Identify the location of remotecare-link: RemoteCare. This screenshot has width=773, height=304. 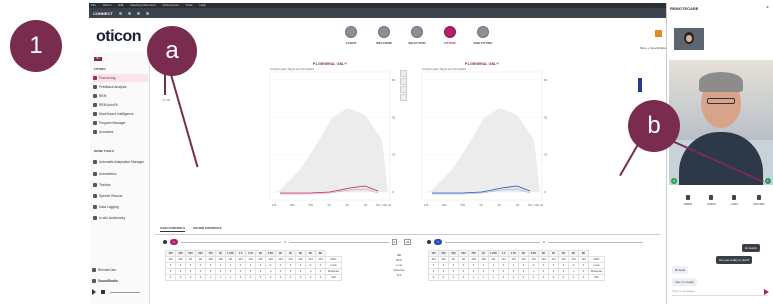
(104, 270).